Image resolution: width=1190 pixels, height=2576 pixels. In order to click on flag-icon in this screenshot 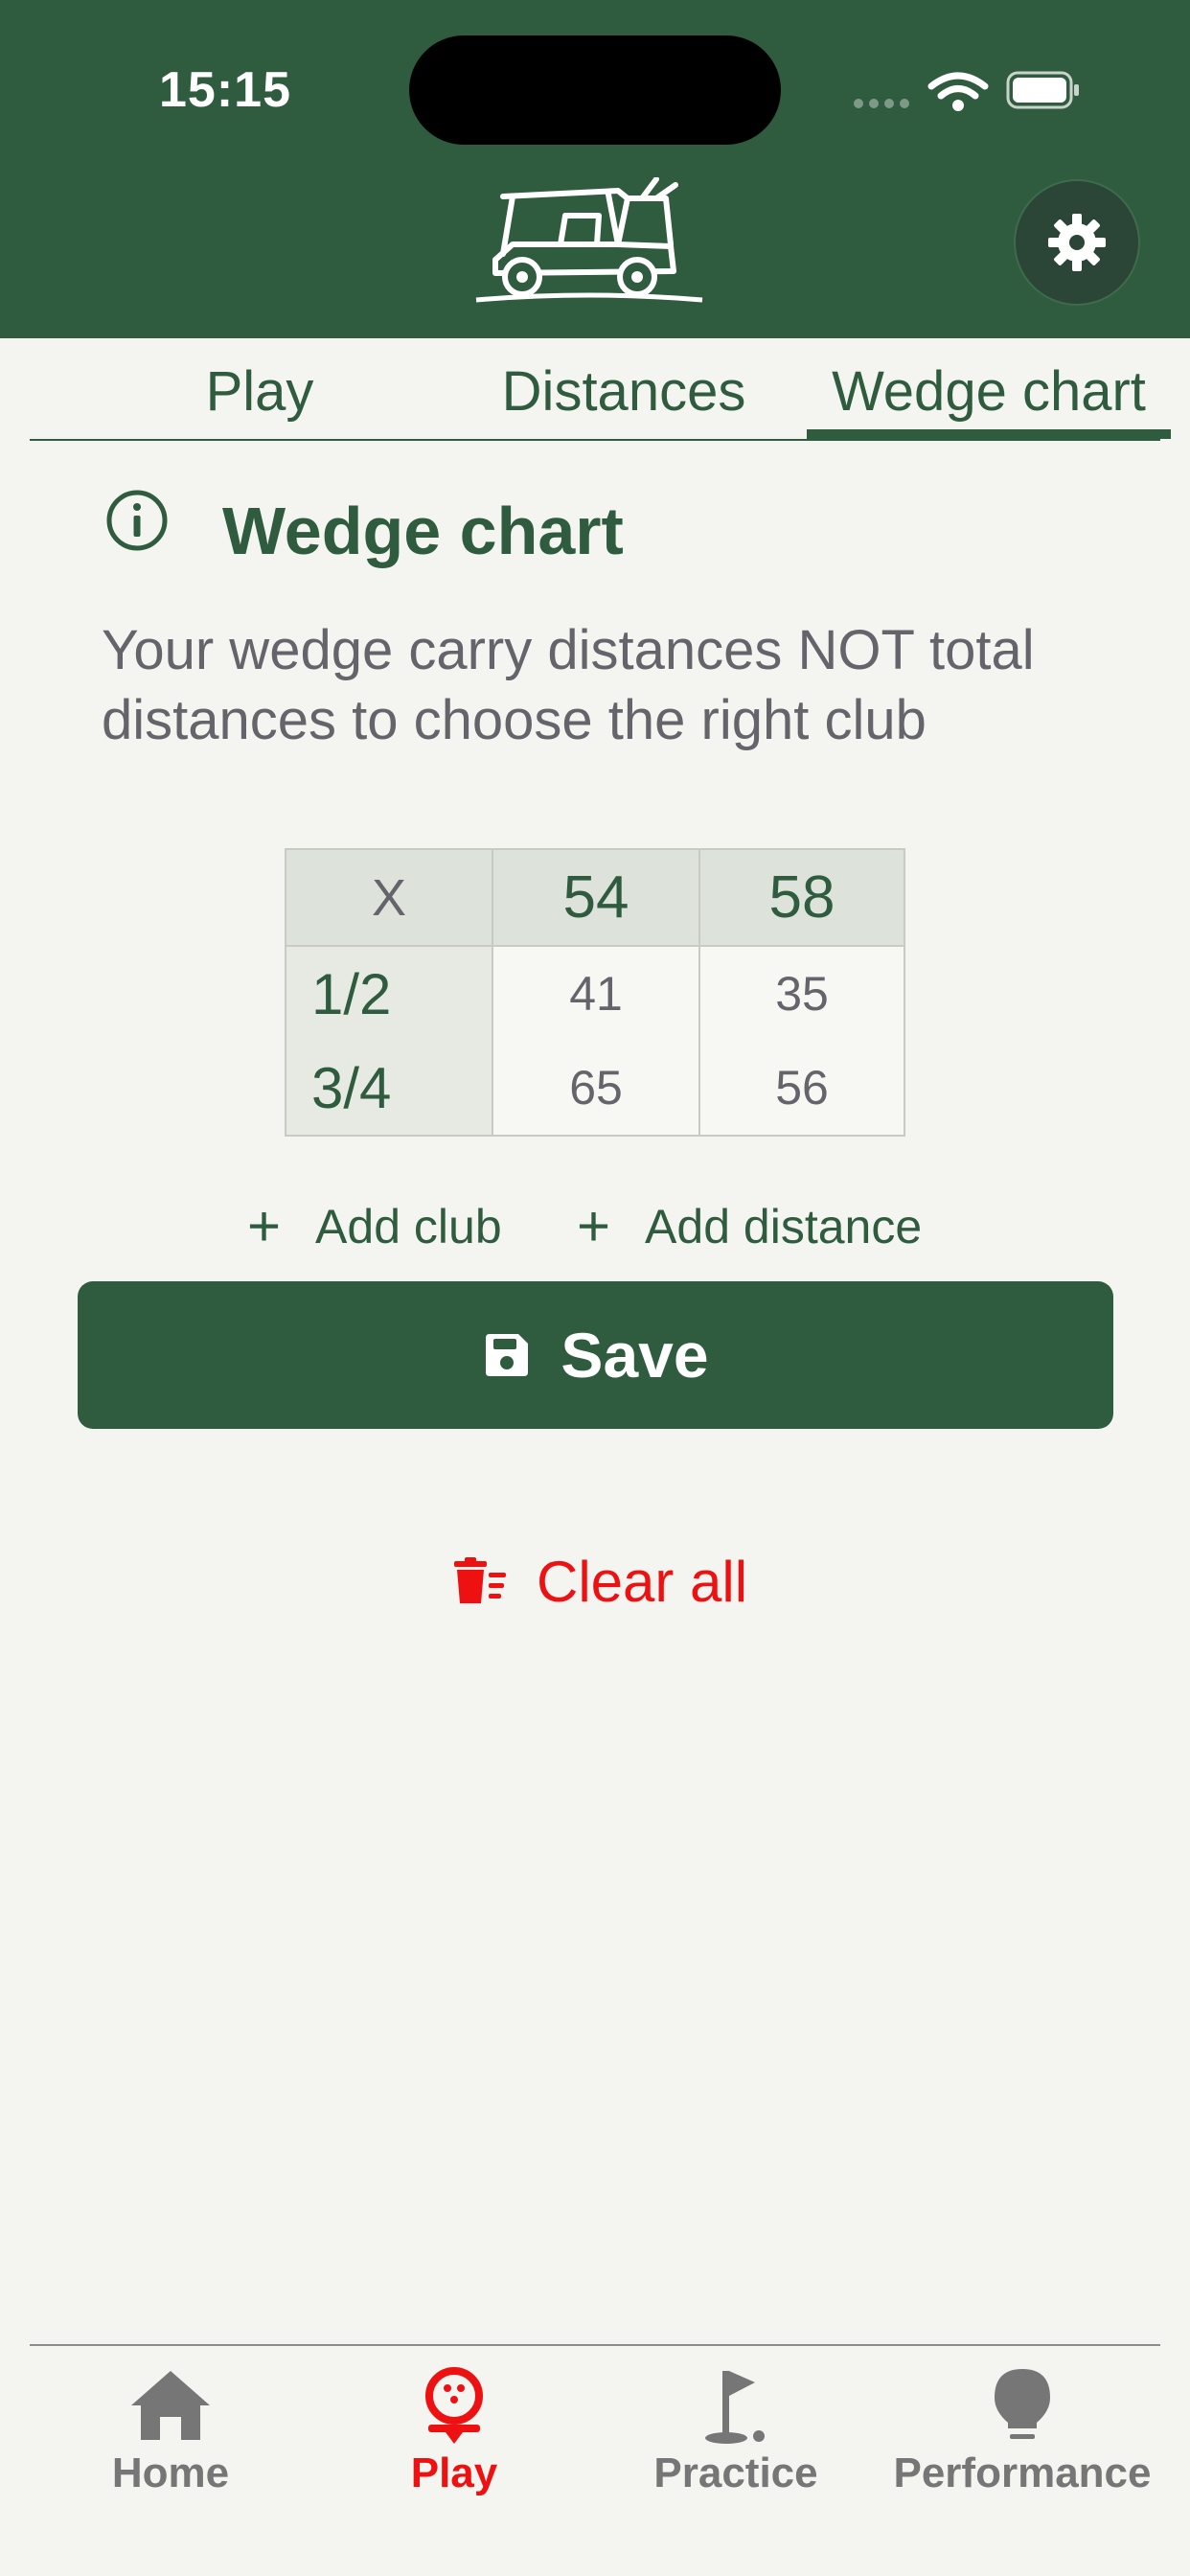, I will do `click(735, 2407)`.